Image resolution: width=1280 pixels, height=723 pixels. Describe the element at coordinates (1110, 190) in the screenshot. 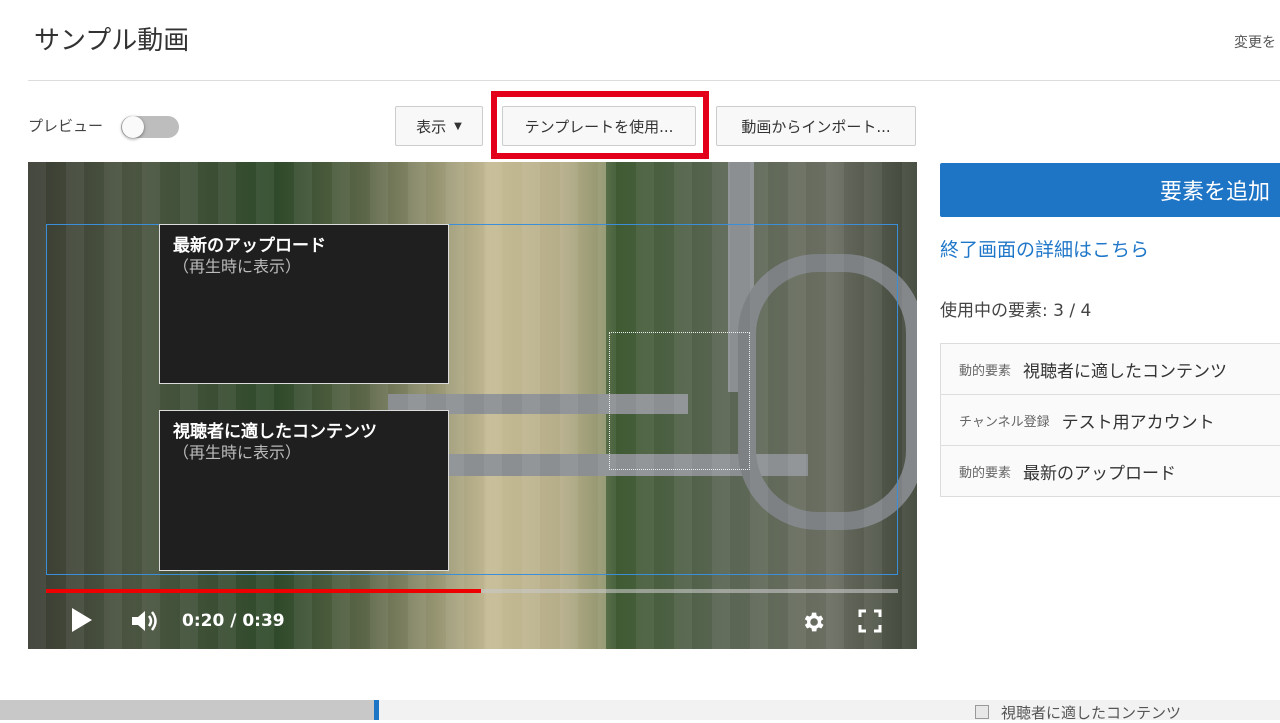

I see `add-element-button: 要素を追加` at that location.